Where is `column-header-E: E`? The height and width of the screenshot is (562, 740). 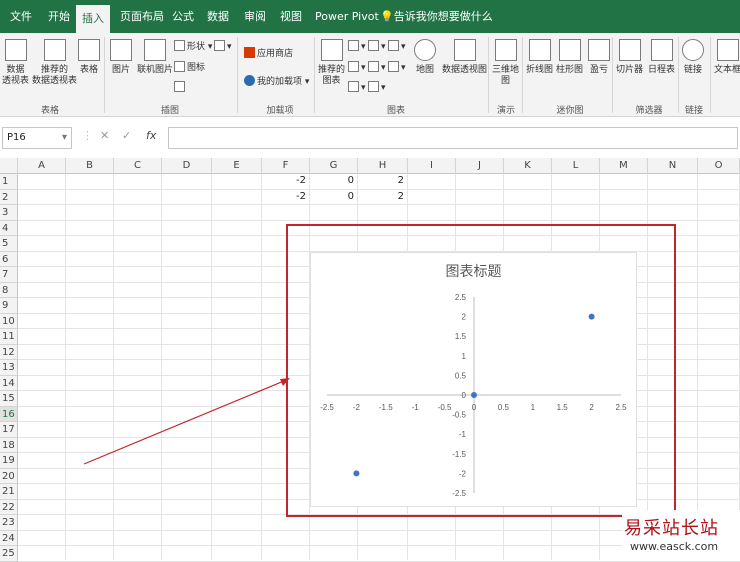
column-header-E: E is located at coordinates (237, 166).